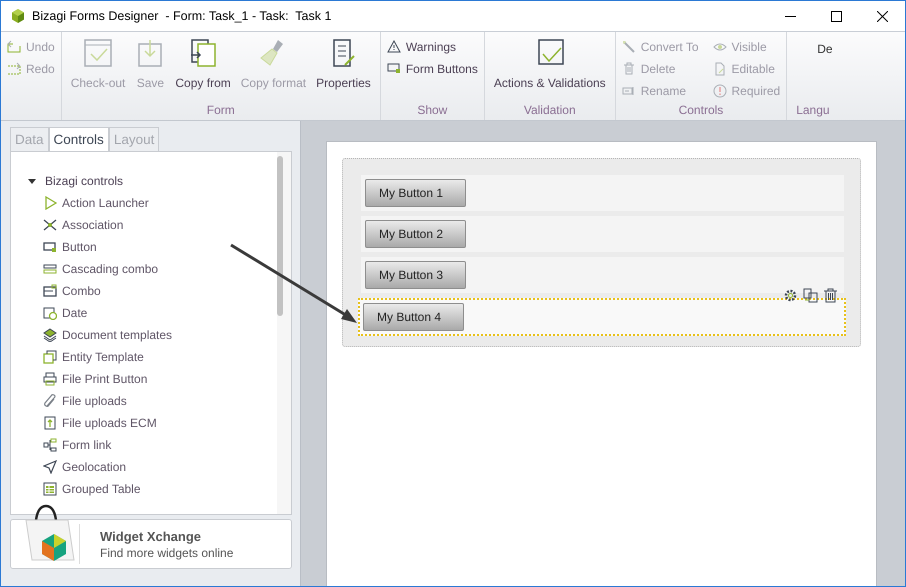 Image resolution: width=906 pixels, height=587 pixels. Describe the element at coordinates (432, 111) in the screenshot. I see `group-label: Show` at that location.